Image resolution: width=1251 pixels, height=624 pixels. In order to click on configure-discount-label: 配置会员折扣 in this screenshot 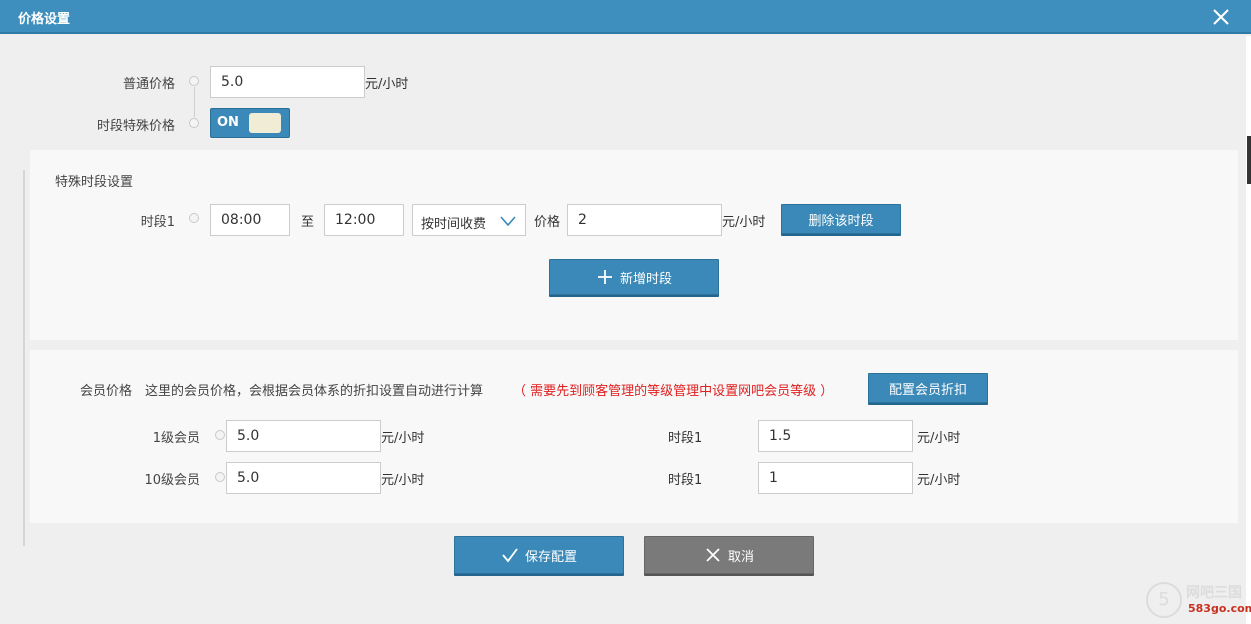, I will do `click(927, 390)`.